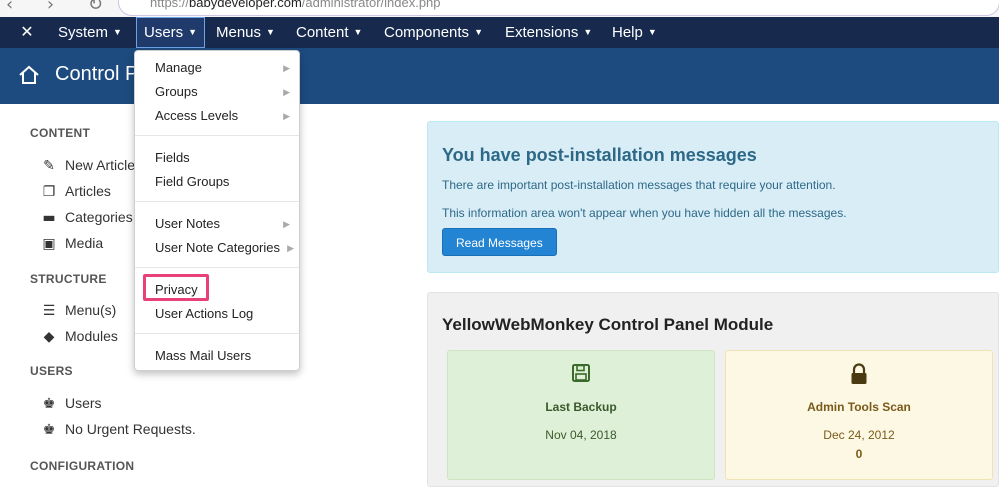 This screenshot has width=999, height=487. Describe the element at coordinates (427, 32) in the screenshot. I see `nav-components-label: Components` at that location.